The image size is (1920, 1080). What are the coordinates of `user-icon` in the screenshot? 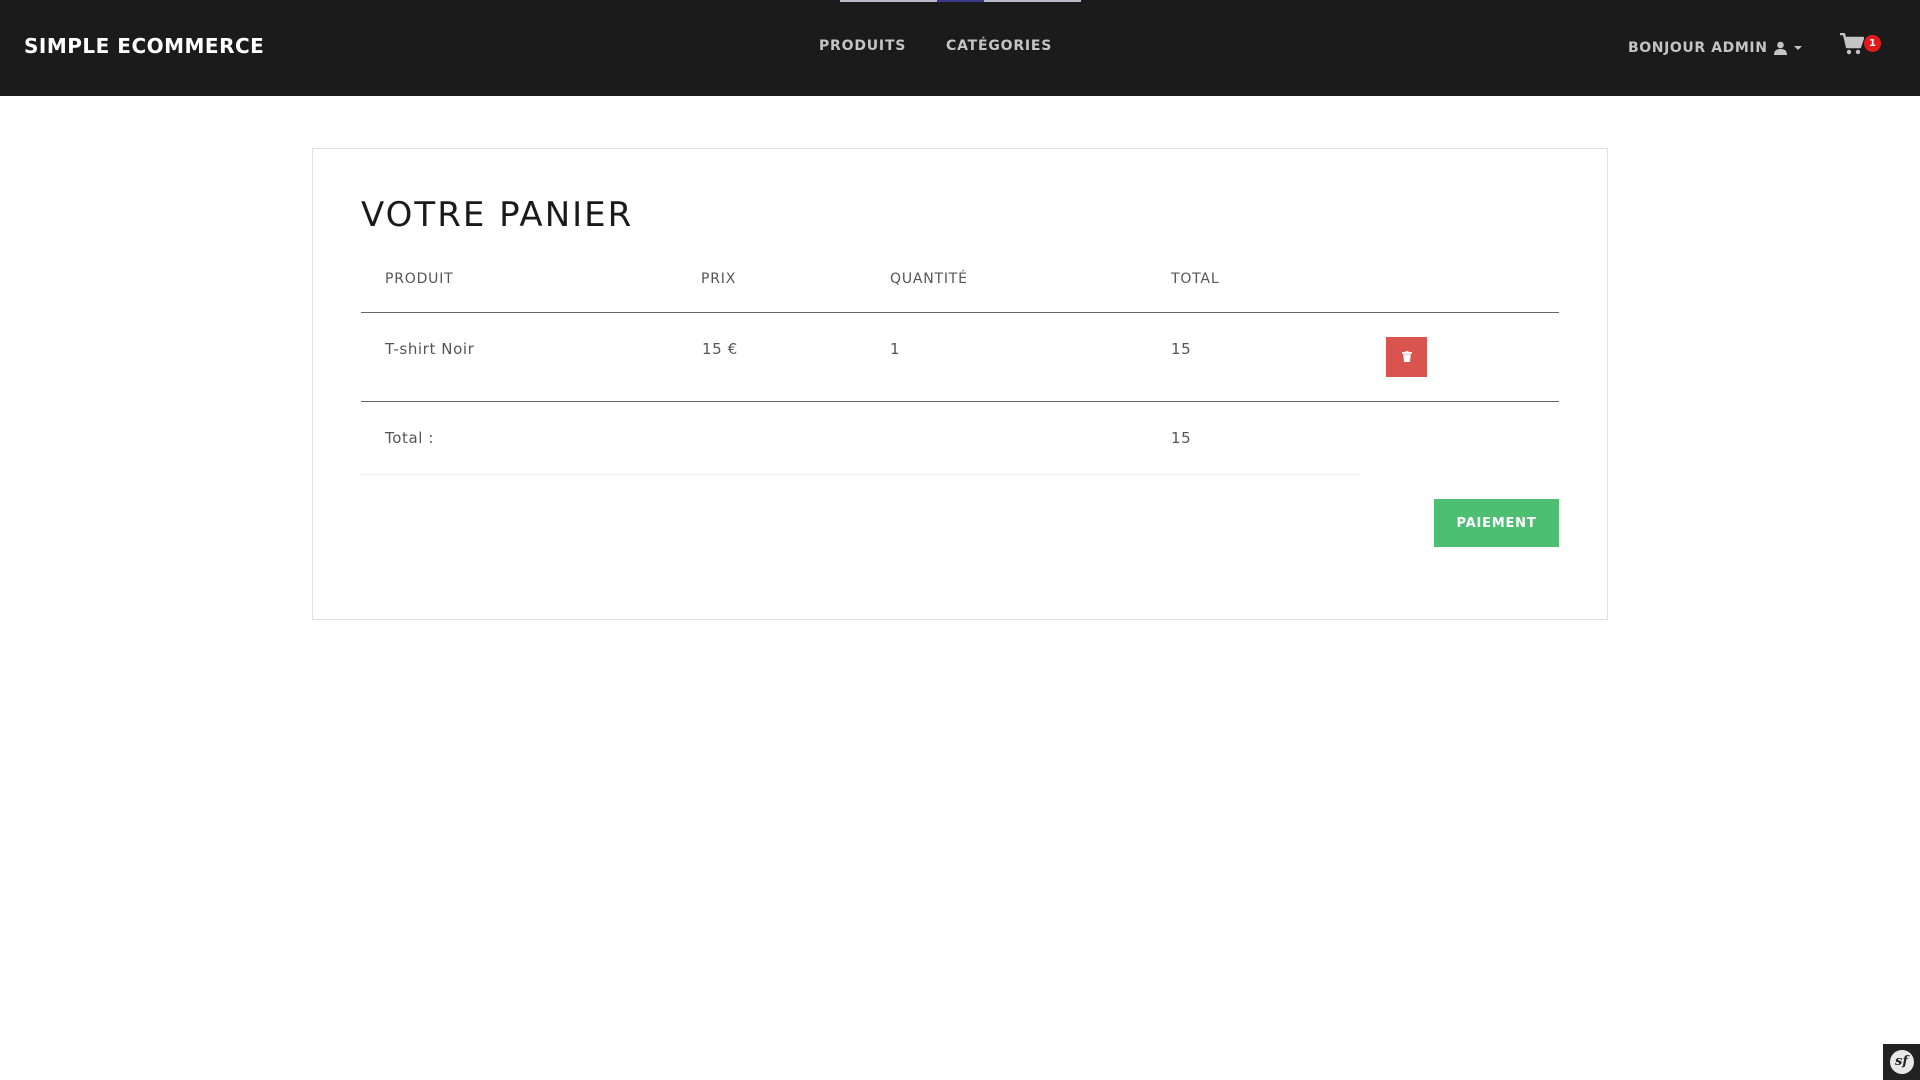 It's located at (1780, 48).